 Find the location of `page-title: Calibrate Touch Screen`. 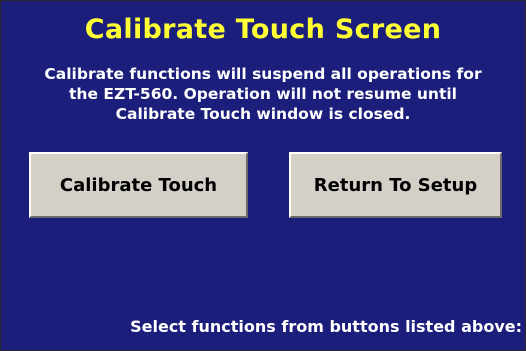

page-title: Calibrate Touch Screen is located at coordinates (263, 29).